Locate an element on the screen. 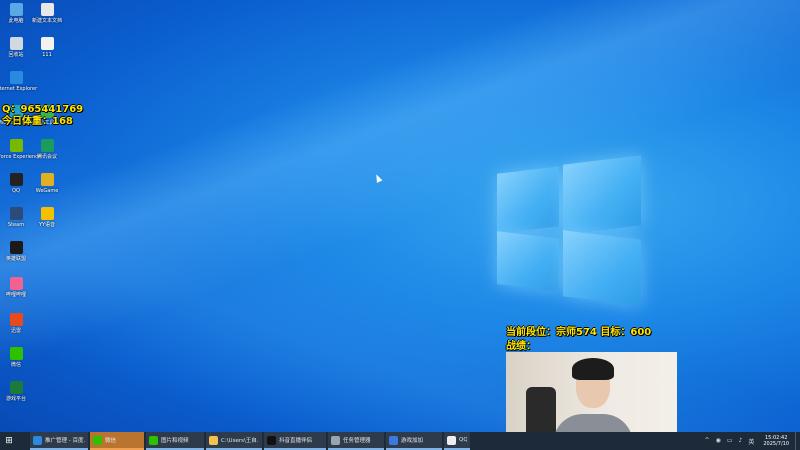  desktop-icon-label: YY语音 is located at coordinates (47, 225).